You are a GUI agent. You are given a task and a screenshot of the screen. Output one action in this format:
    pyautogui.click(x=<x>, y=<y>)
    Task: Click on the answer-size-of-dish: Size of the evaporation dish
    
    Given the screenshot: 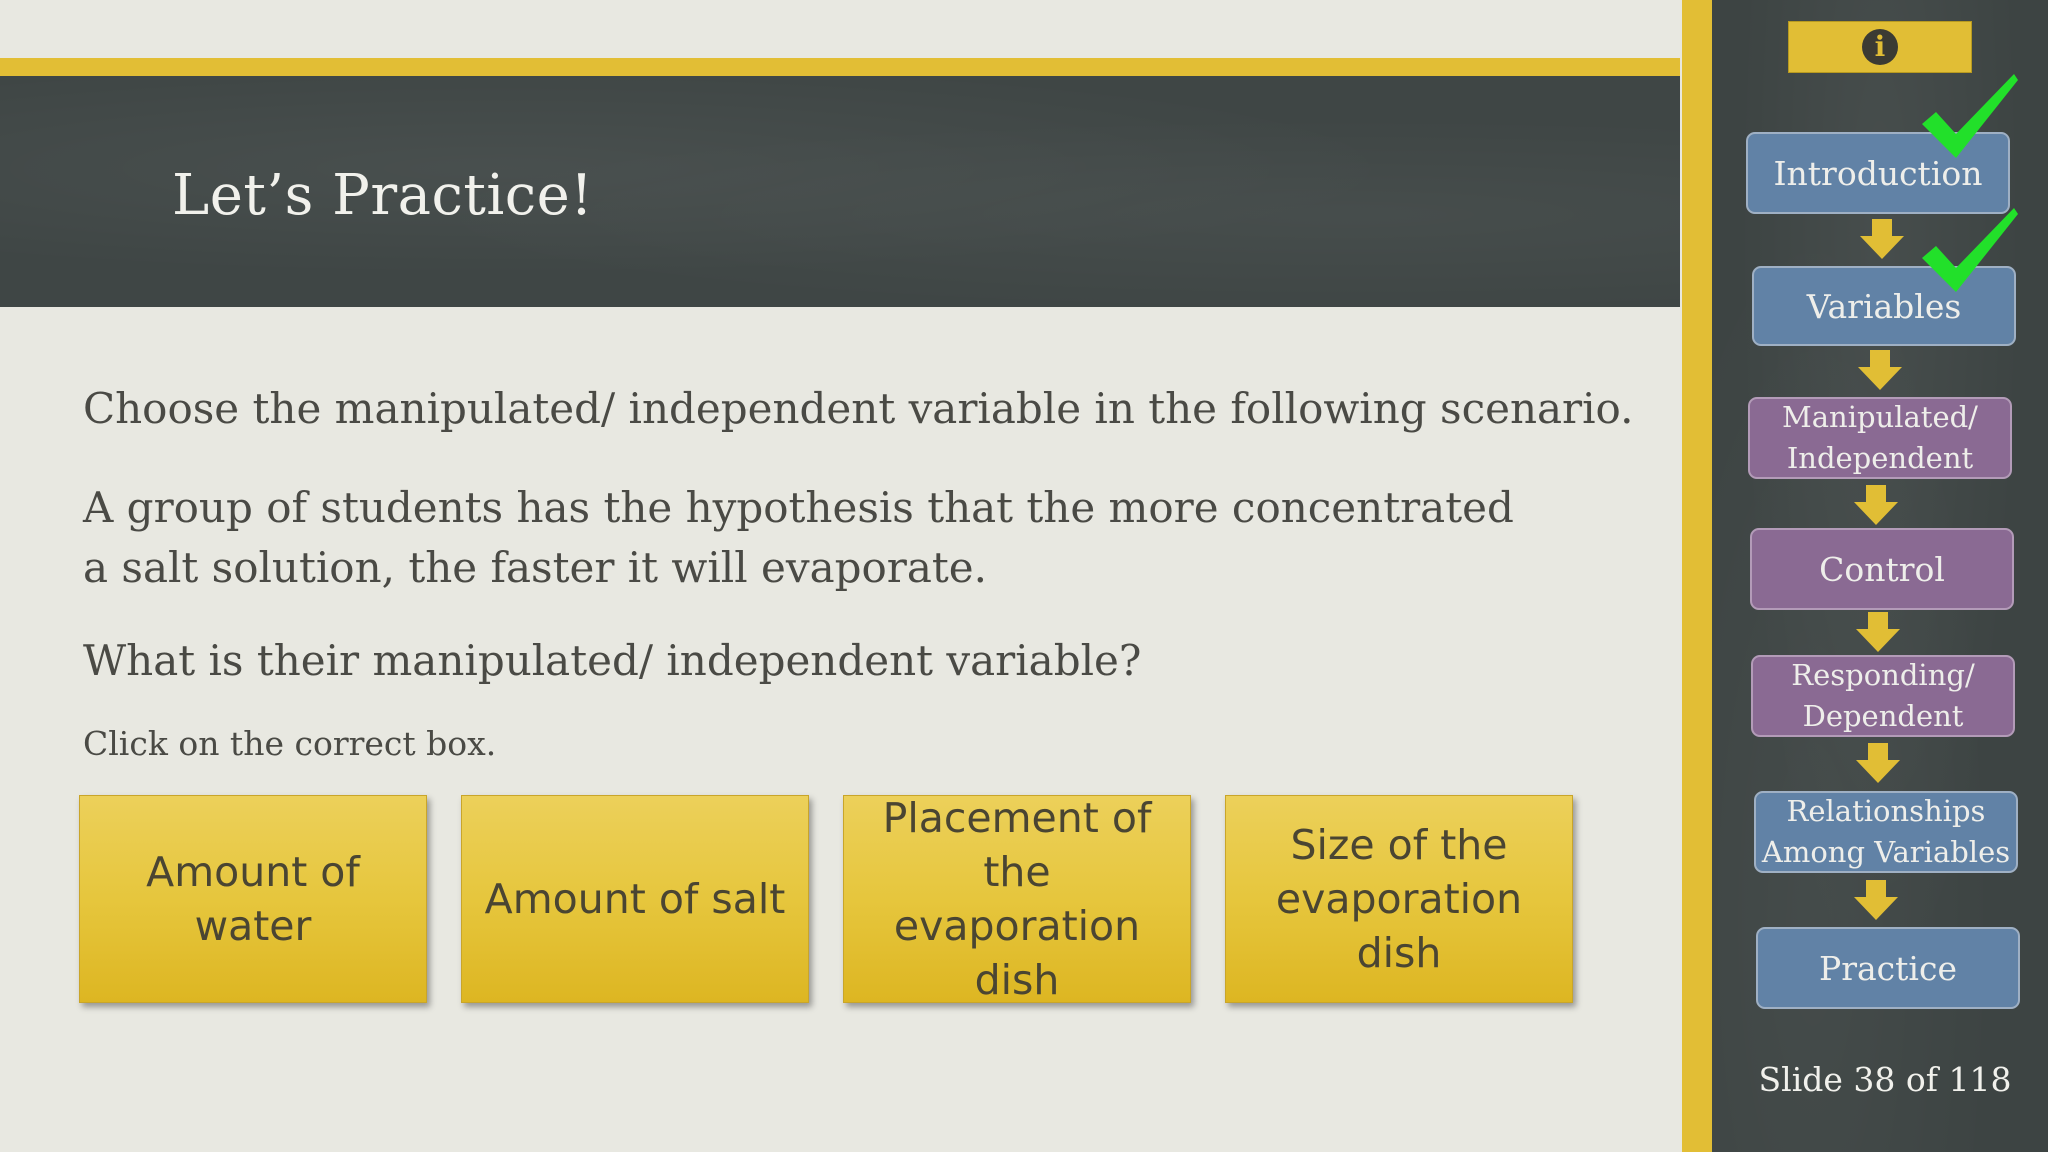 What is the action you would take?
    pyautogui.click(x=1399, y=899)
    